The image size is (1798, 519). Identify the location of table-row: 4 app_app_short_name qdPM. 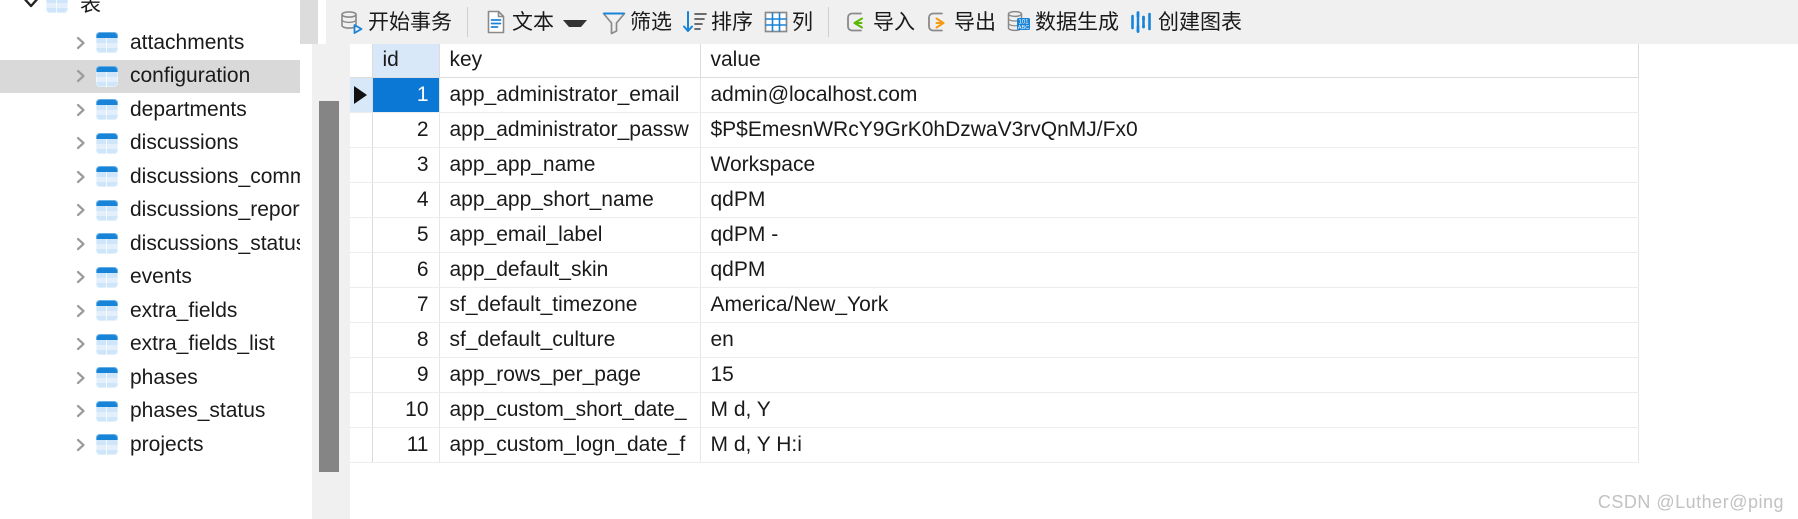
(994, 200).